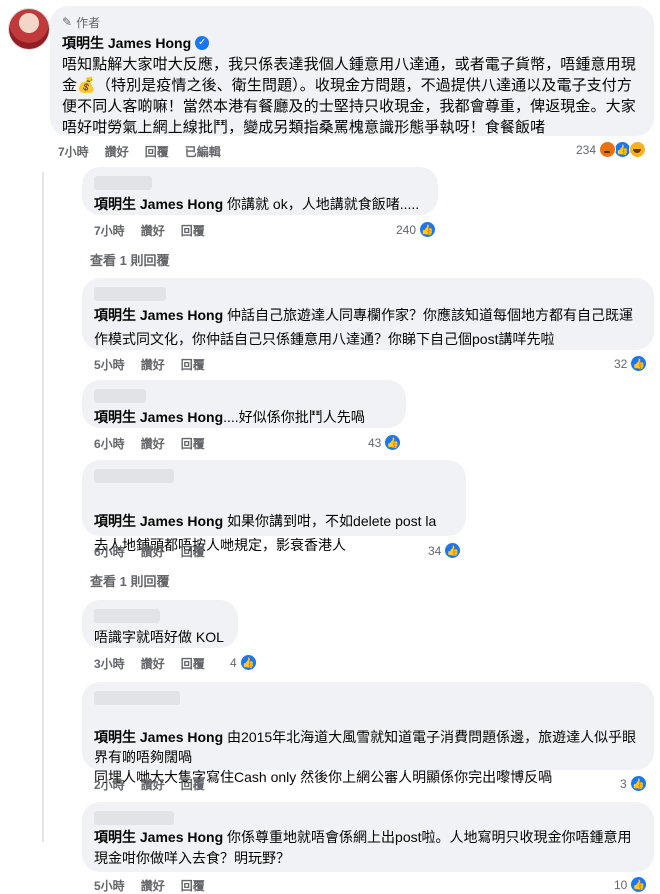 Image resolution: width=660 pixels, height=894 pixels. Describe the element at coordinates (109, 663) in the screenshot. I see `reply-time: 3小時` at that location.